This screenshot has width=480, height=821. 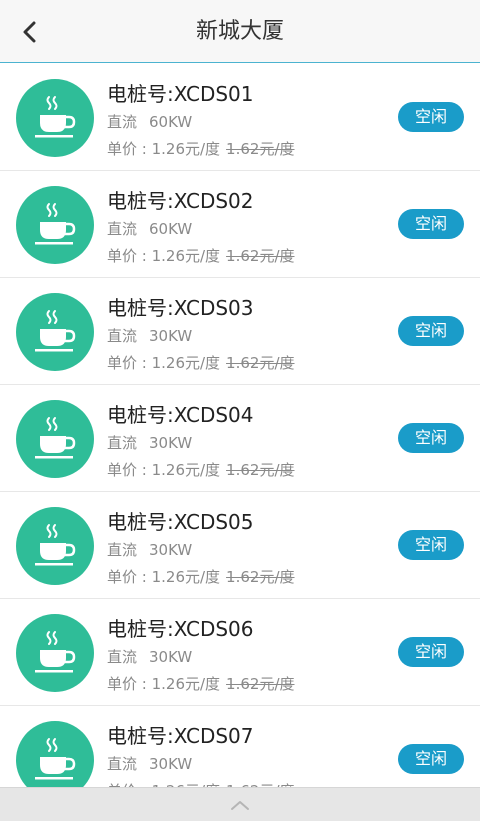 I want to click on pile-name: 电桩号:XCDS01, so click(x=180, y=94).